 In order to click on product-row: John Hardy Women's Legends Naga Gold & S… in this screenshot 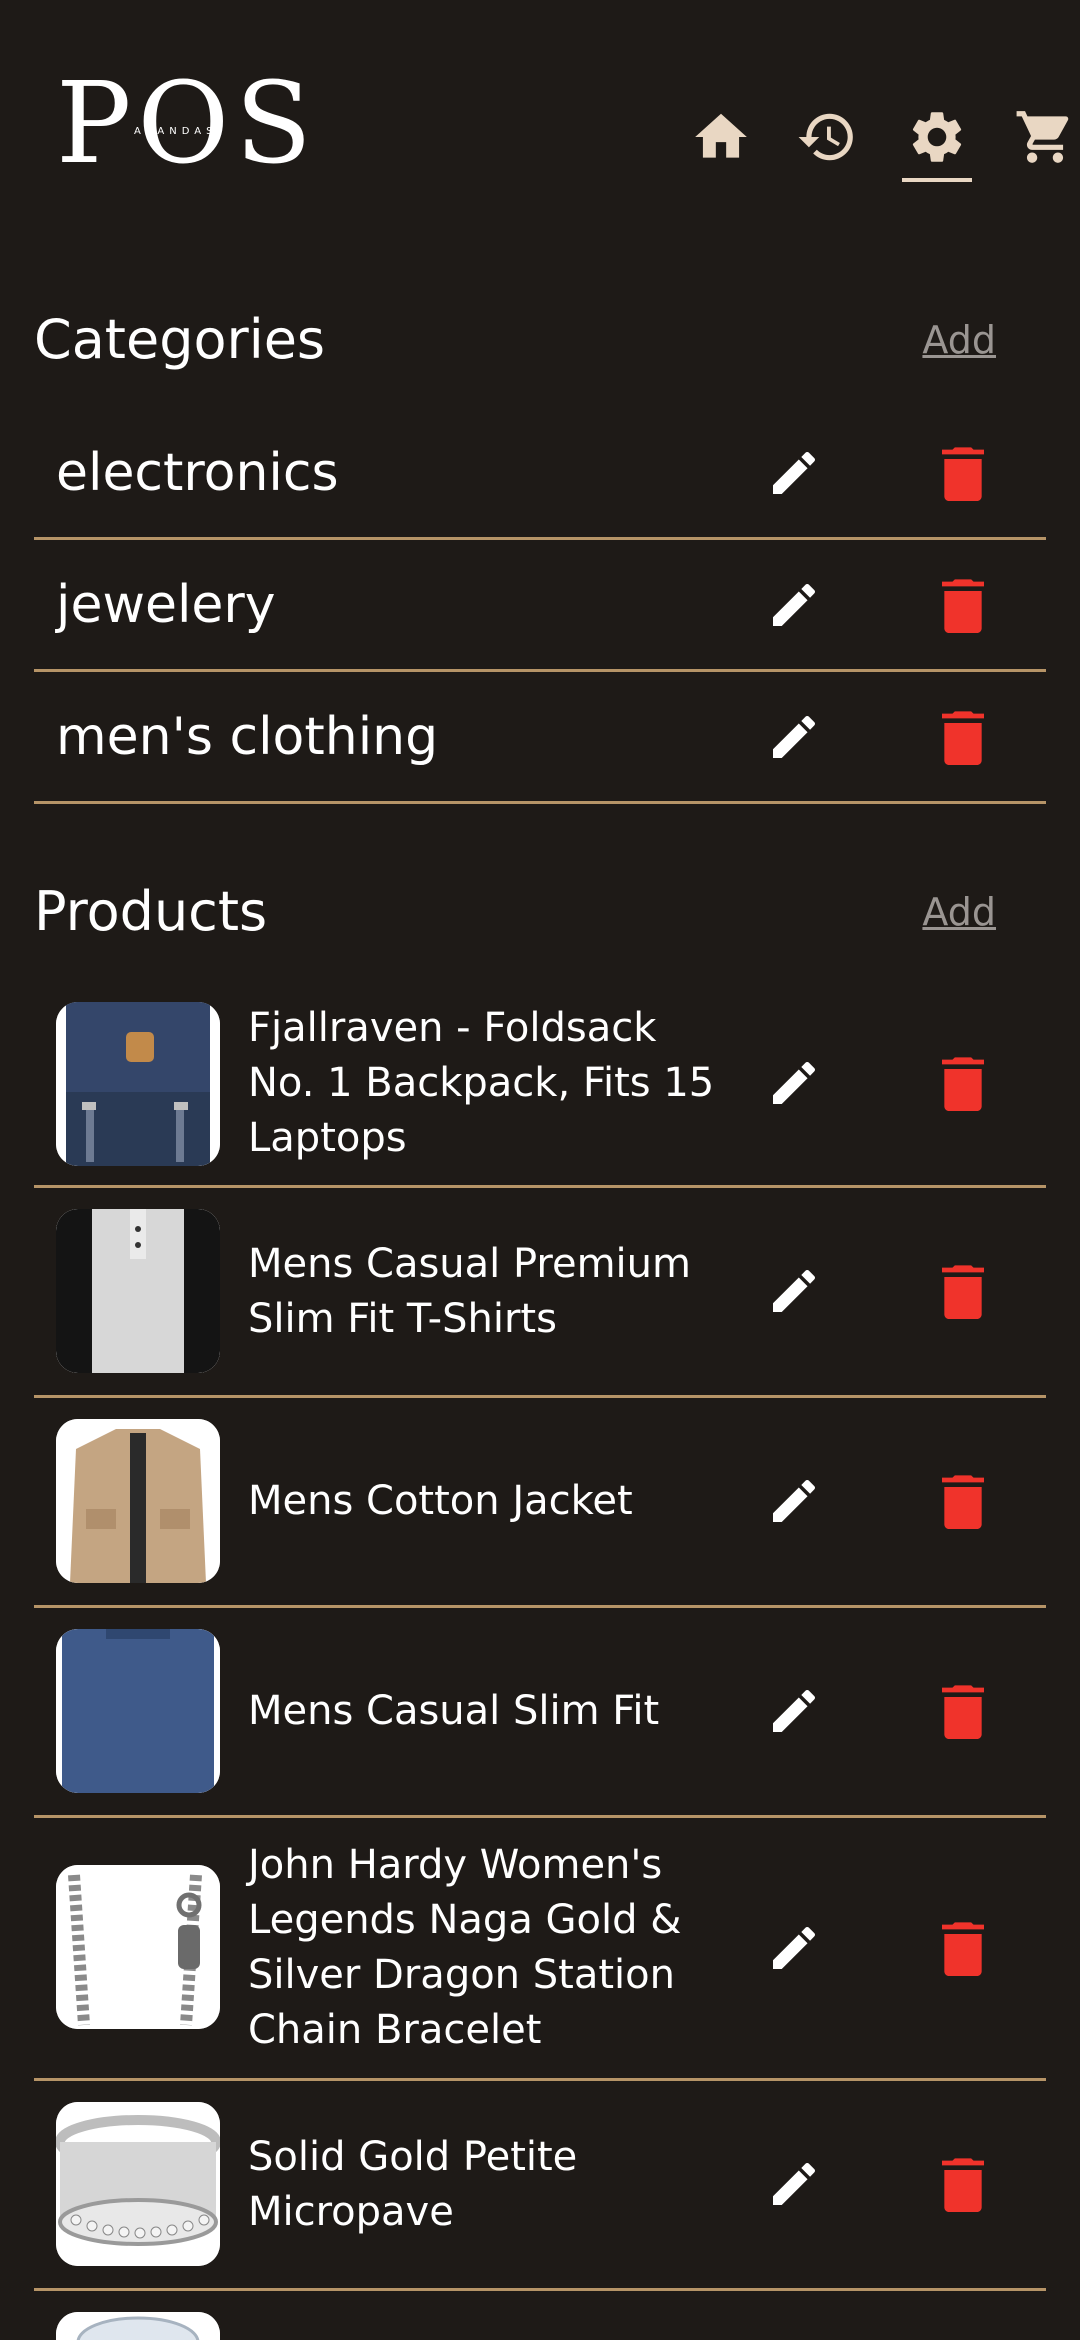, I will do `click(540, 1949)`.